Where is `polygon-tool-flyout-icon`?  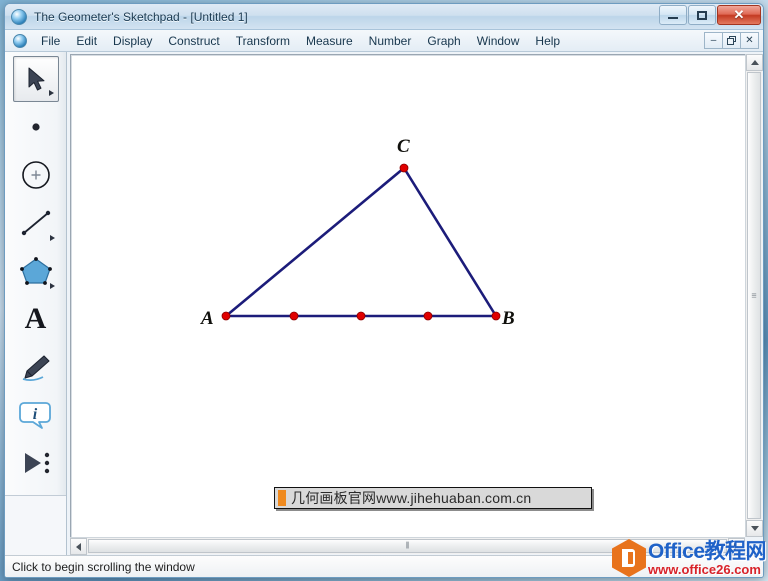 polygon-tool-flyout-icon is located at coordinates (52, 286).